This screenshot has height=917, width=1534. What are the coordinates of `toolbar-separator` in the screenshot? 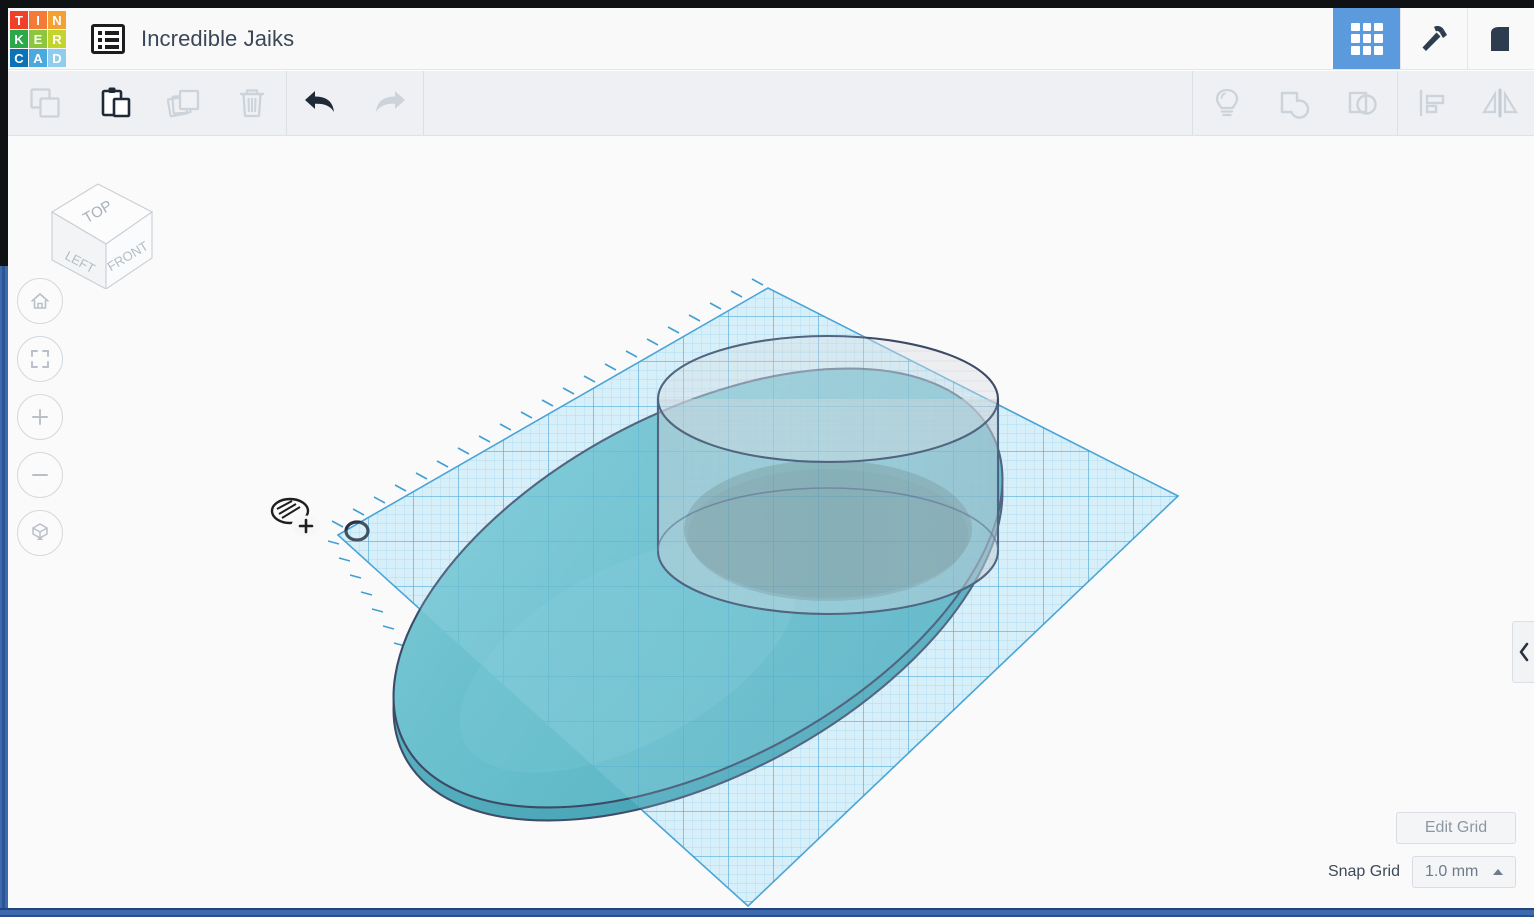 It's located at (423, 103).